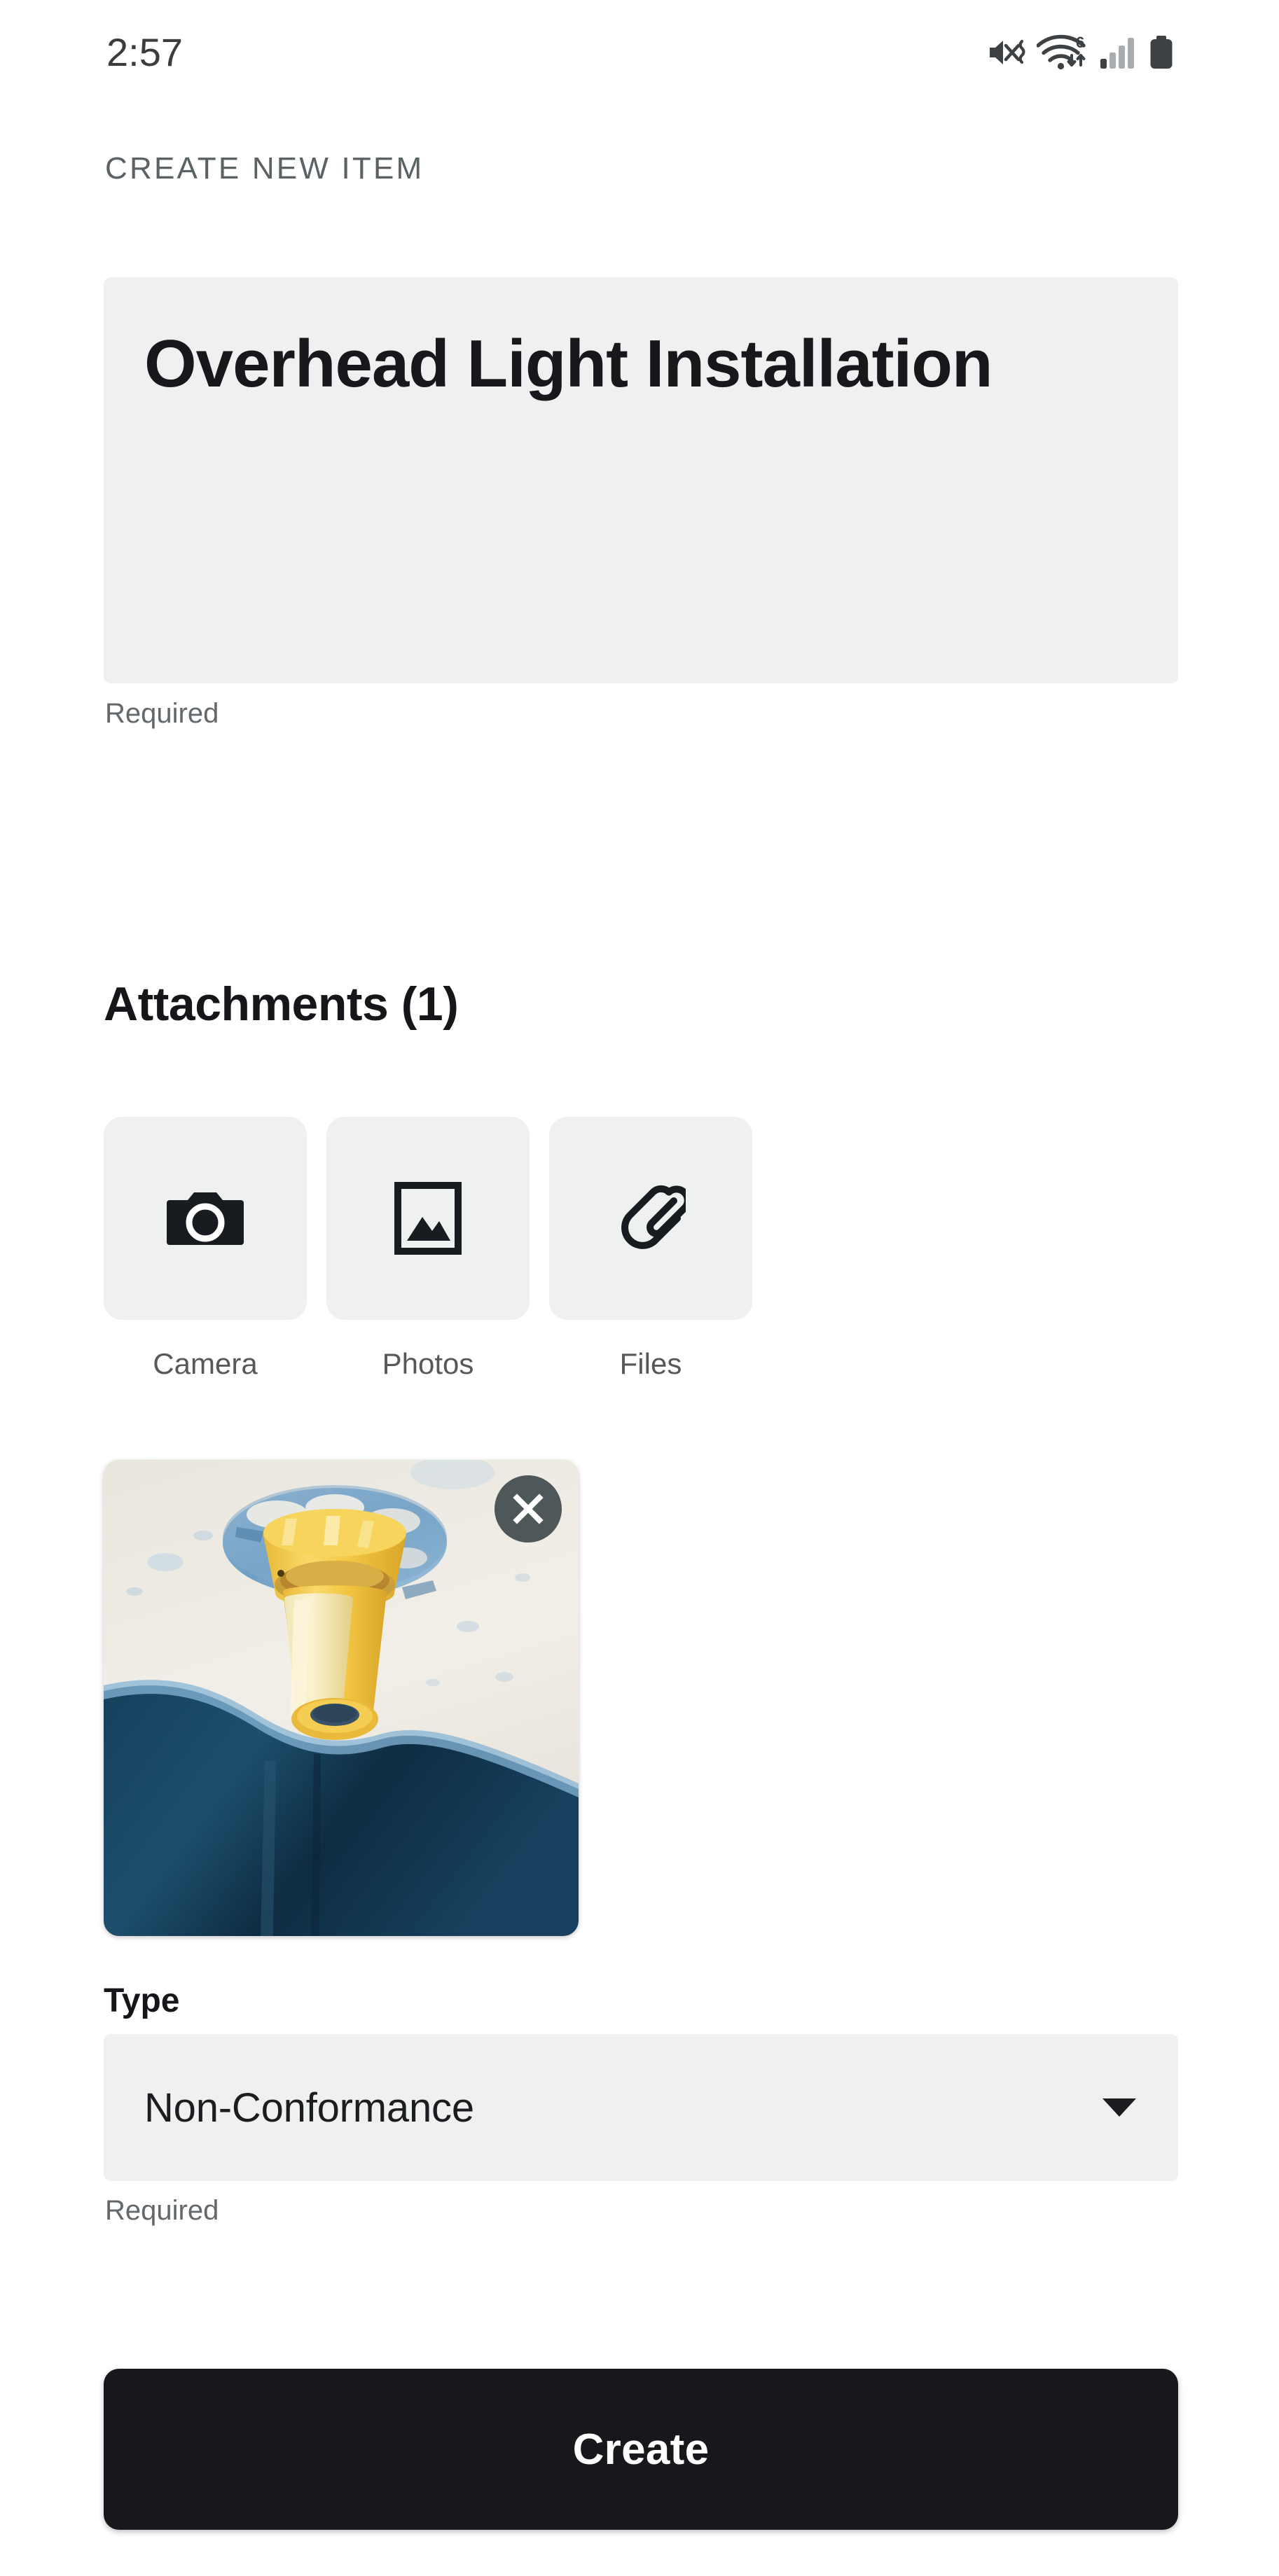  I want to click on battery-icon, so click(1161, 52).